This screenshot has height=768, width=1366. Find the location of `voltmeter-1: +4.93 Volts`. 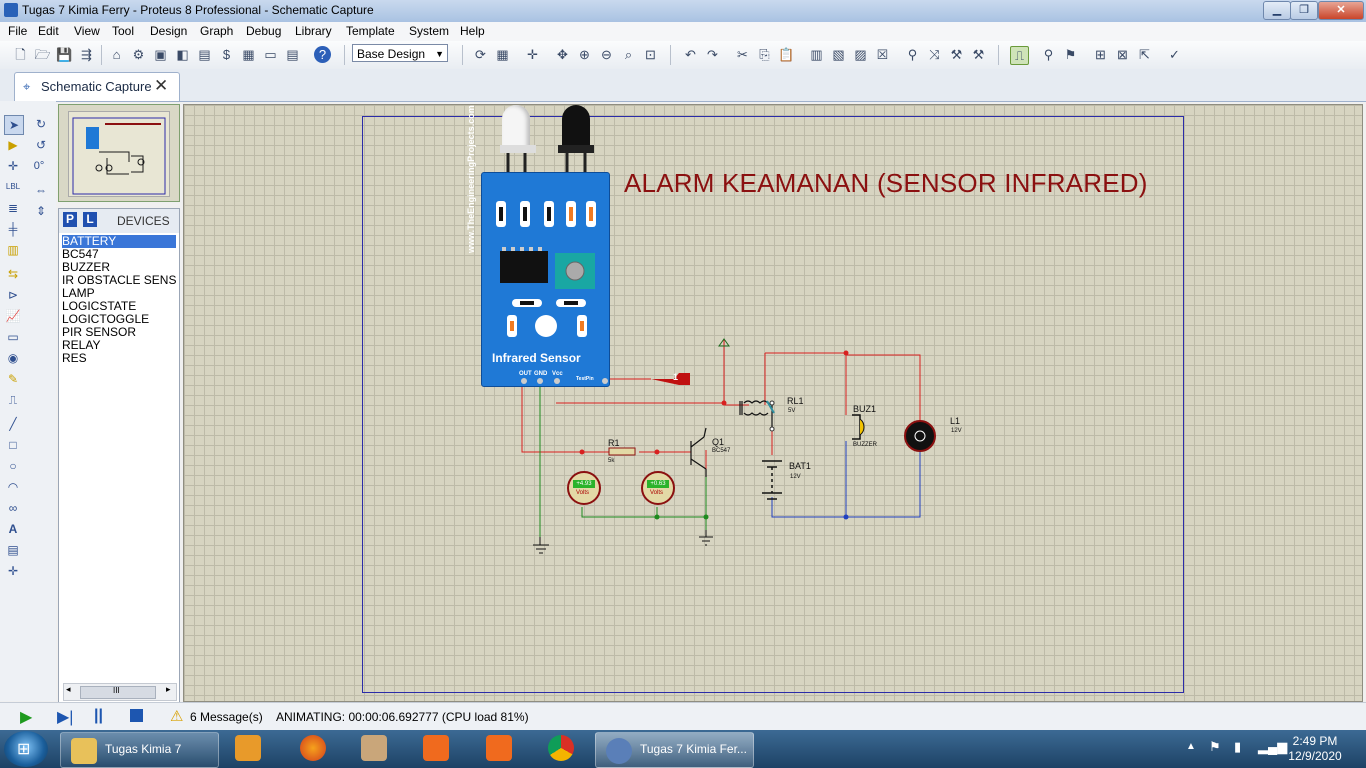

voltmeter-1: +4.93 Volts is located at coordinates (584, 488).